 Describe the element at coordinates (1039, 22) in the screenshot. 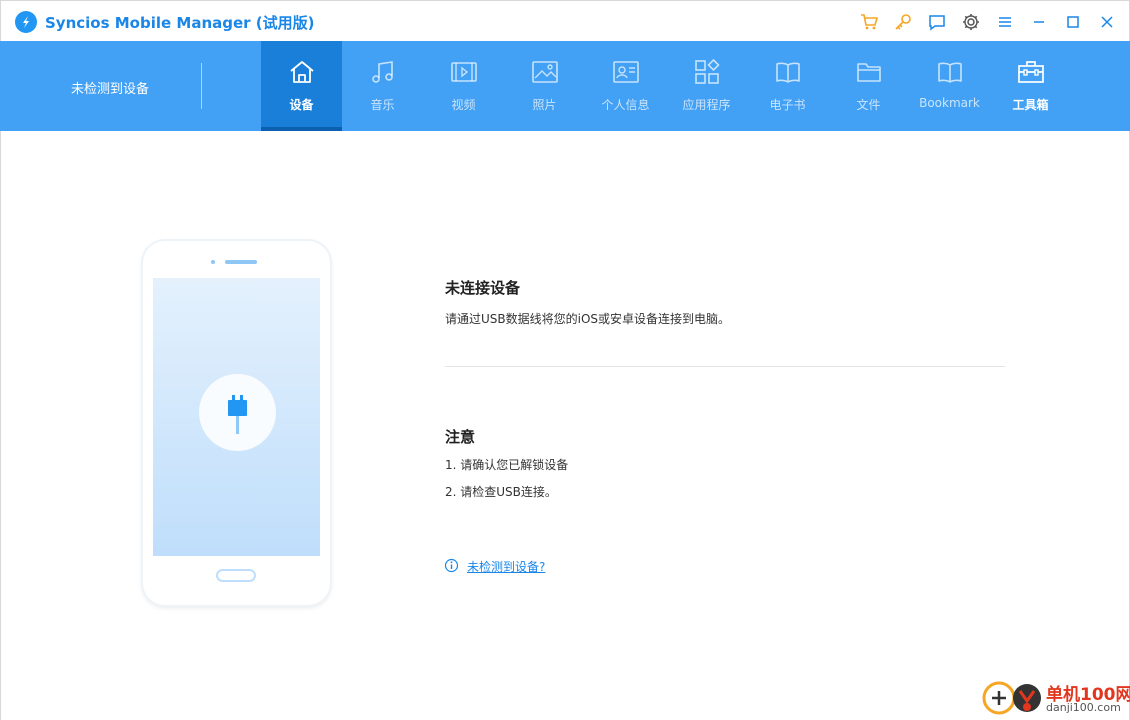

I see `minimize-icon` at that location.